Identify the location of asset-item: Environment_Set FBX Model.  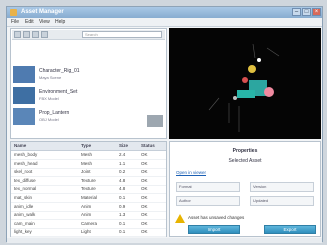
(88, 96).